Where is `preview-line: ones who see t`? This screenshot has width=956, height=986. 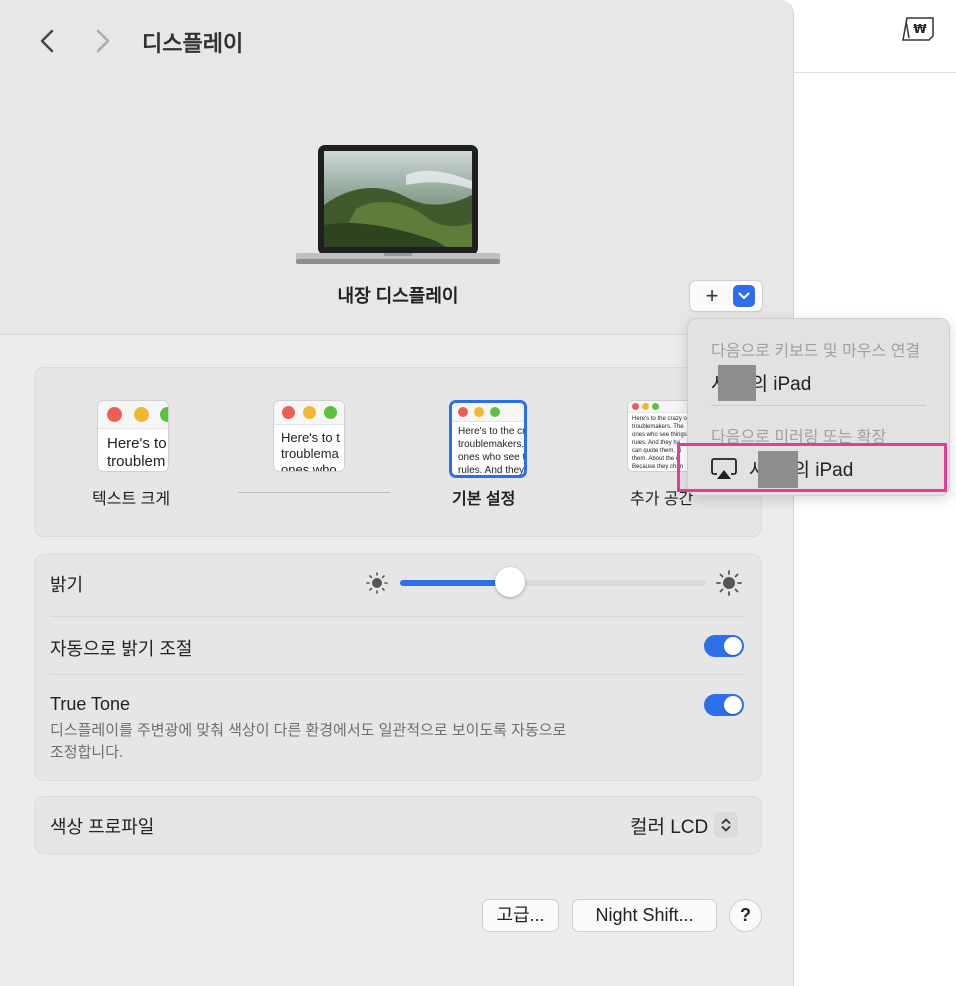
preview-line: ones who see t is located at coordinates (492, 457).